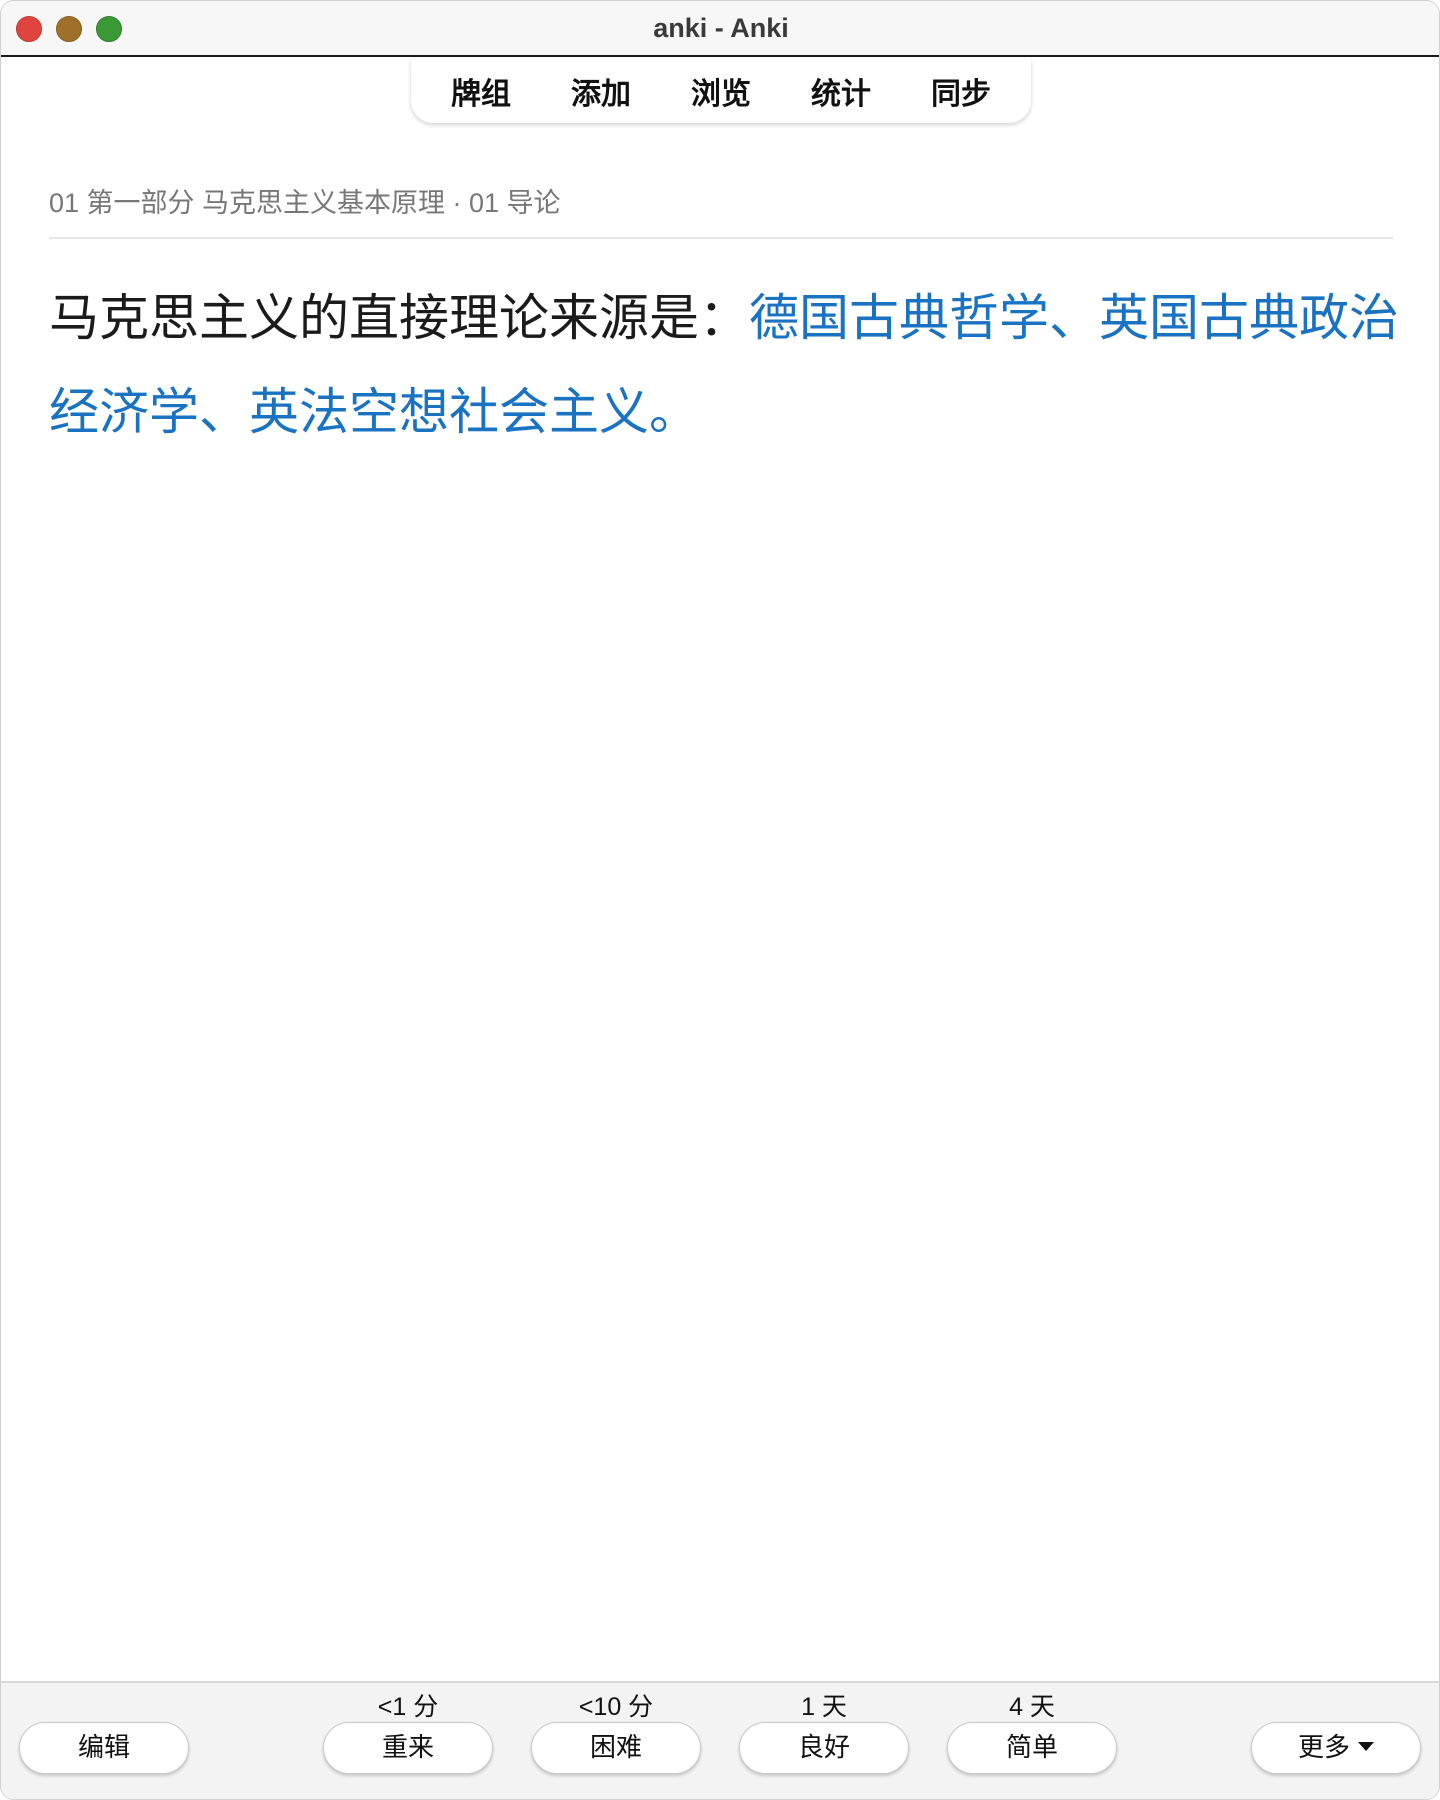 The height and width of the screenshot is (1800, 1440). I want to click on card-question: 马克思主义的直接理论来源是：, so click(399, 318).